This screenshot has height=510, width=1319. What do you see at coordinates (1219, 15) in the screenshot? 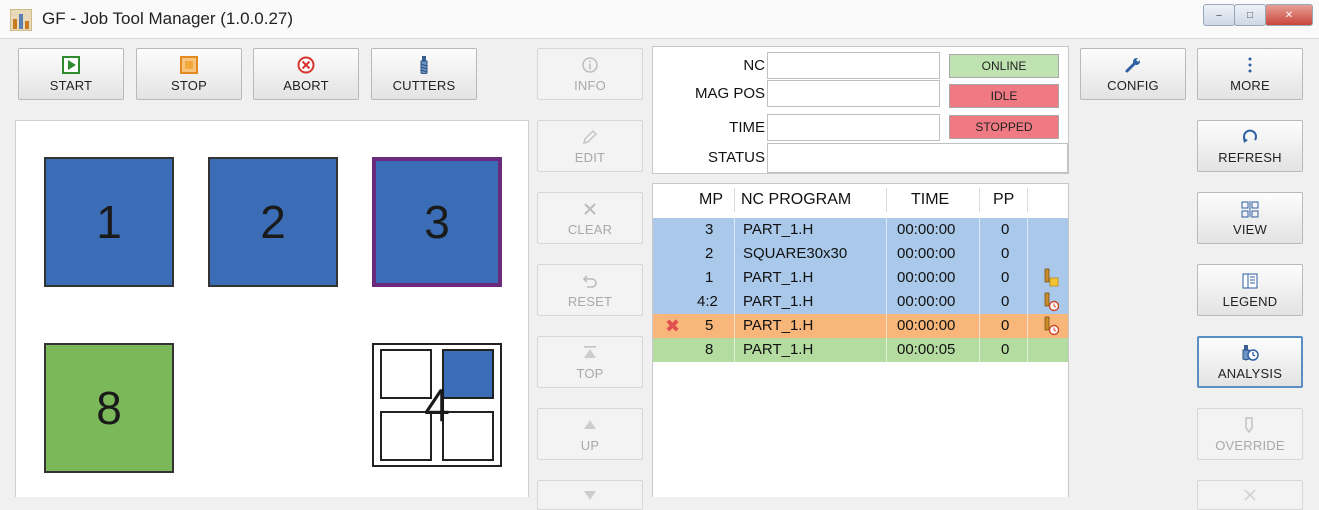
I see `minimize-button: –` at bounding box center [1219, 15].